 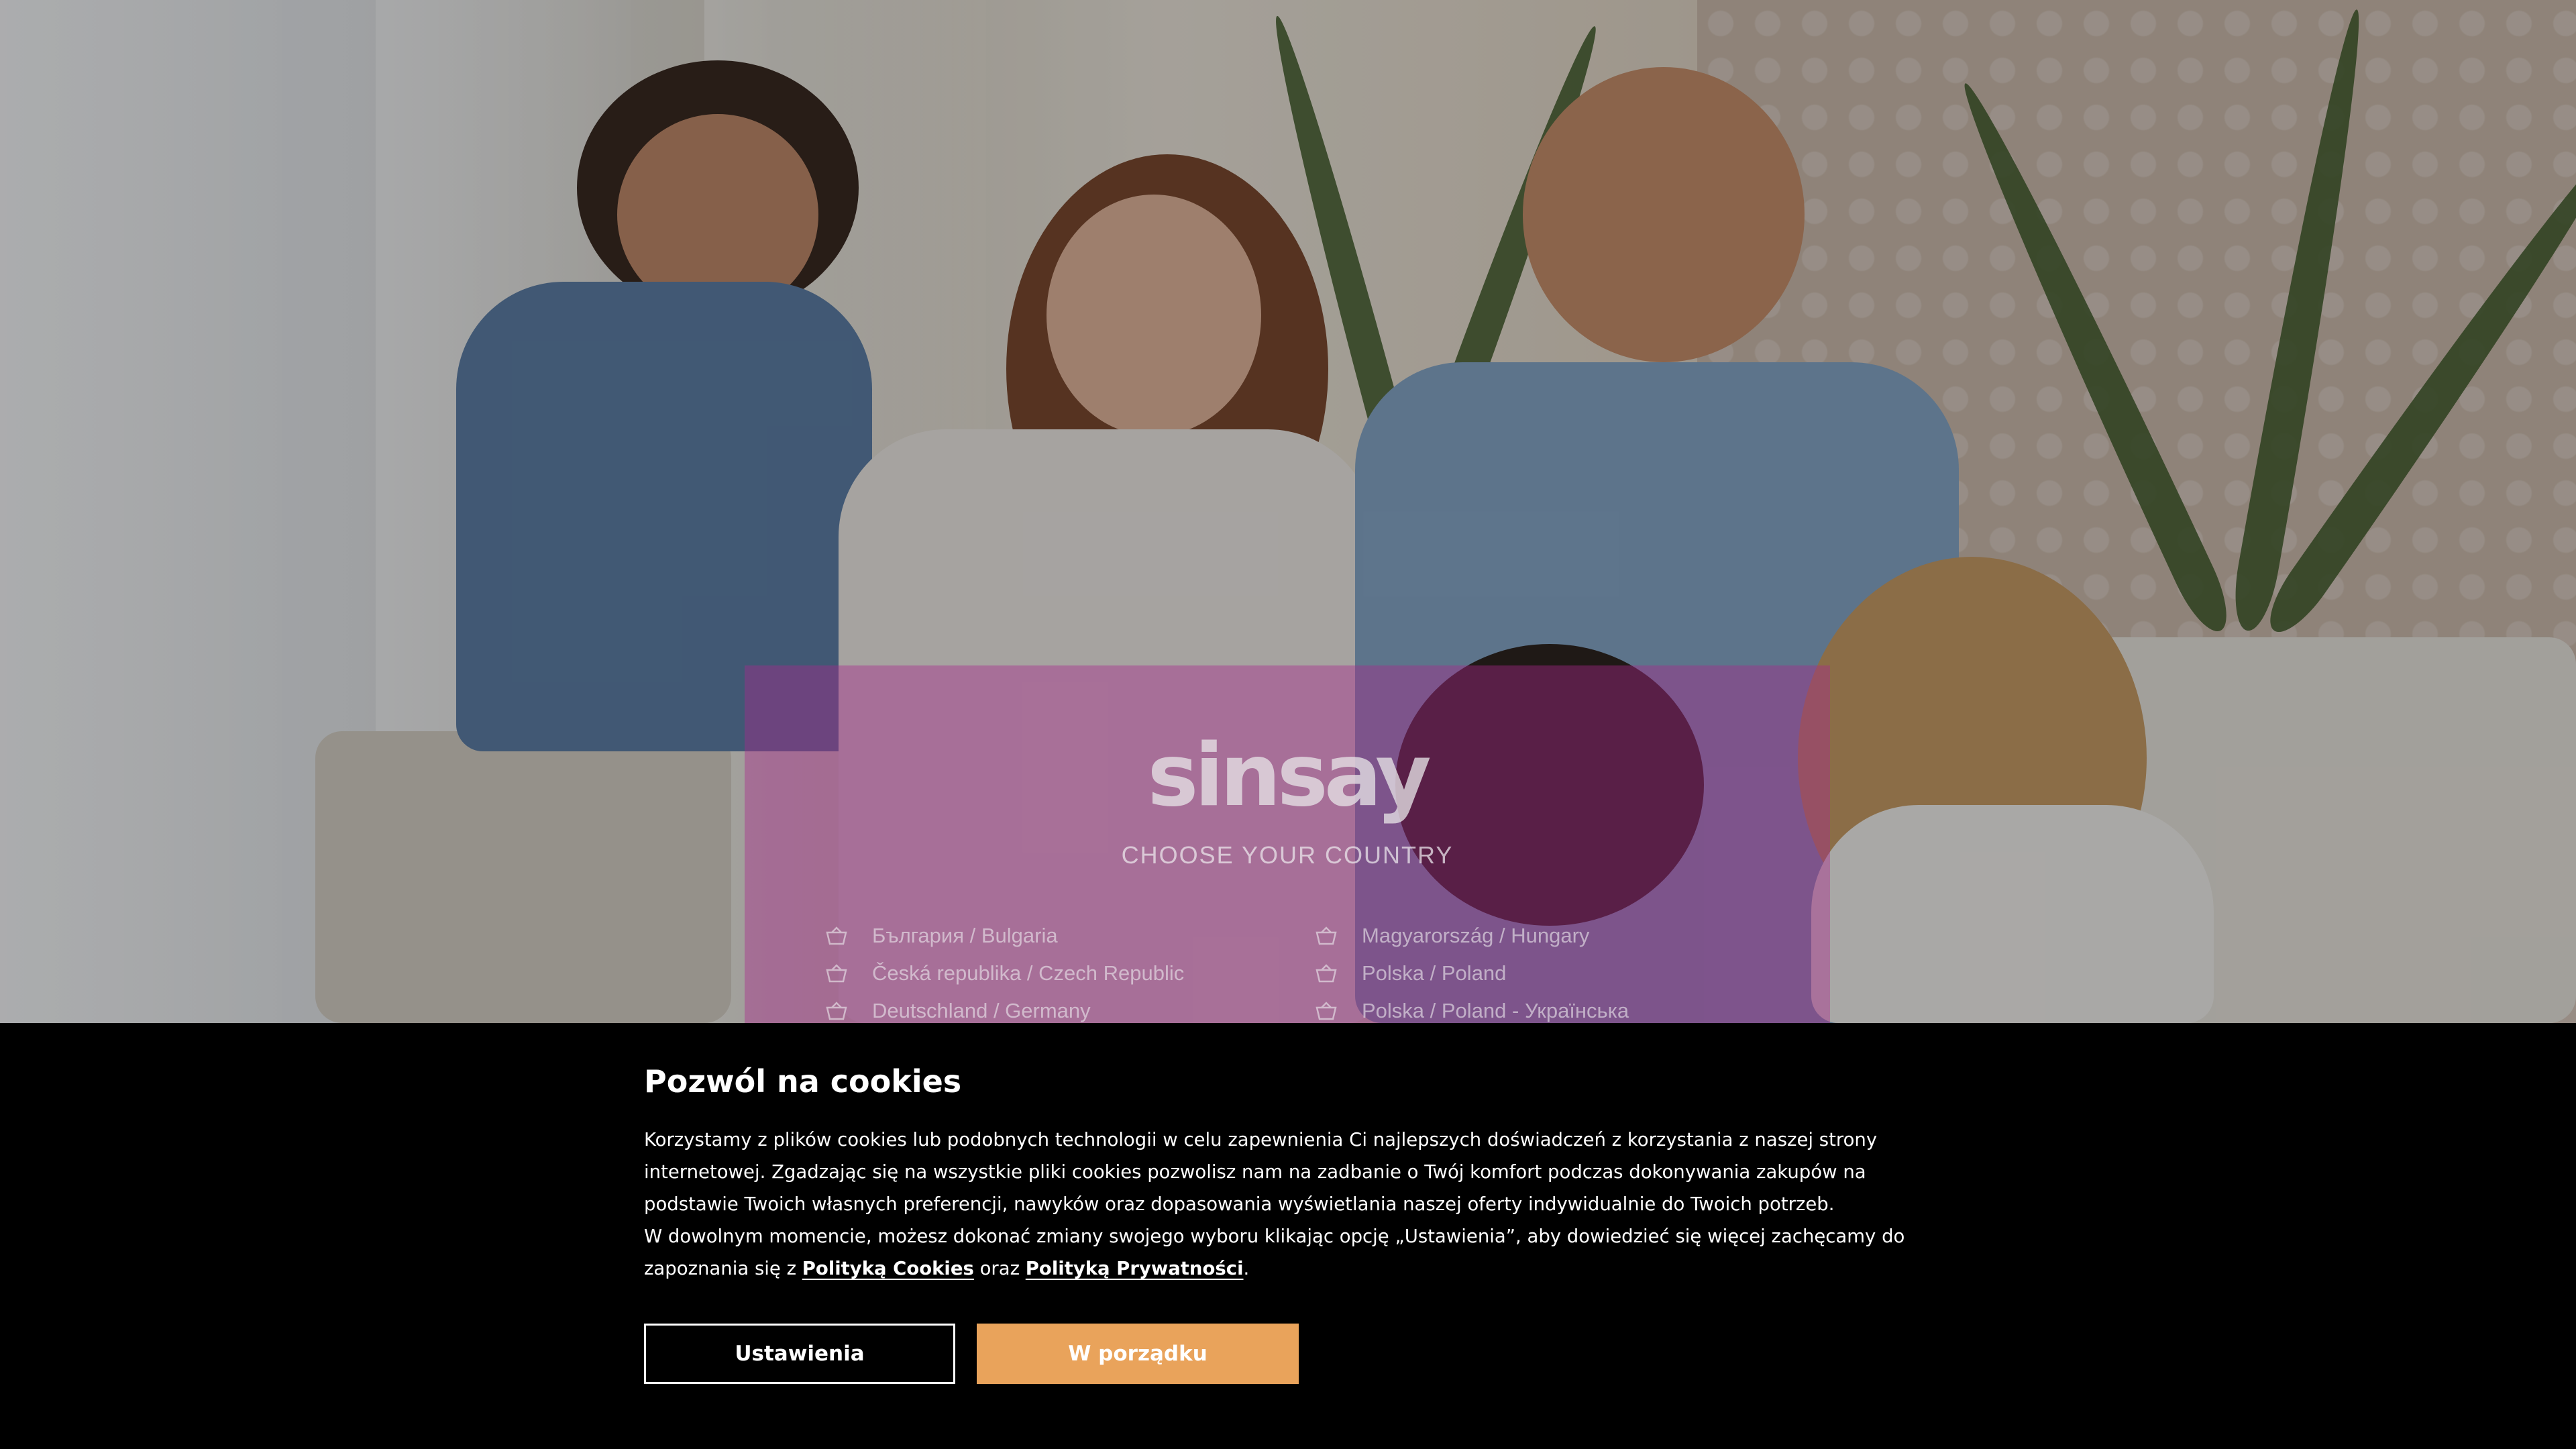 I want to click on country-label: Polska / Poland - Українська, so click(x=1495, y=1010).